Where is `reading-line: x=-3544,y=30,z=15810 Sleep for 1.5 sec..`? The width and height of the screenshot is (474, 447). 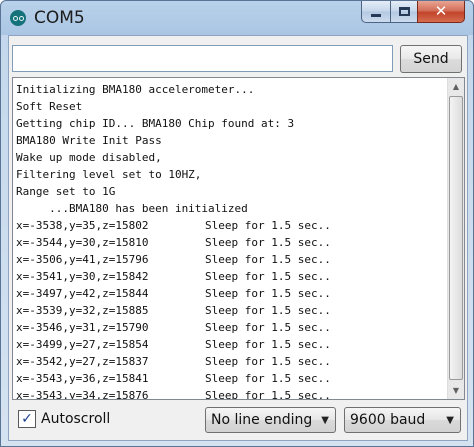
reading-line: x=-3544,y=30,z=15810 Sleep for 1.5 sec.. is located at coordinates (225, 242).